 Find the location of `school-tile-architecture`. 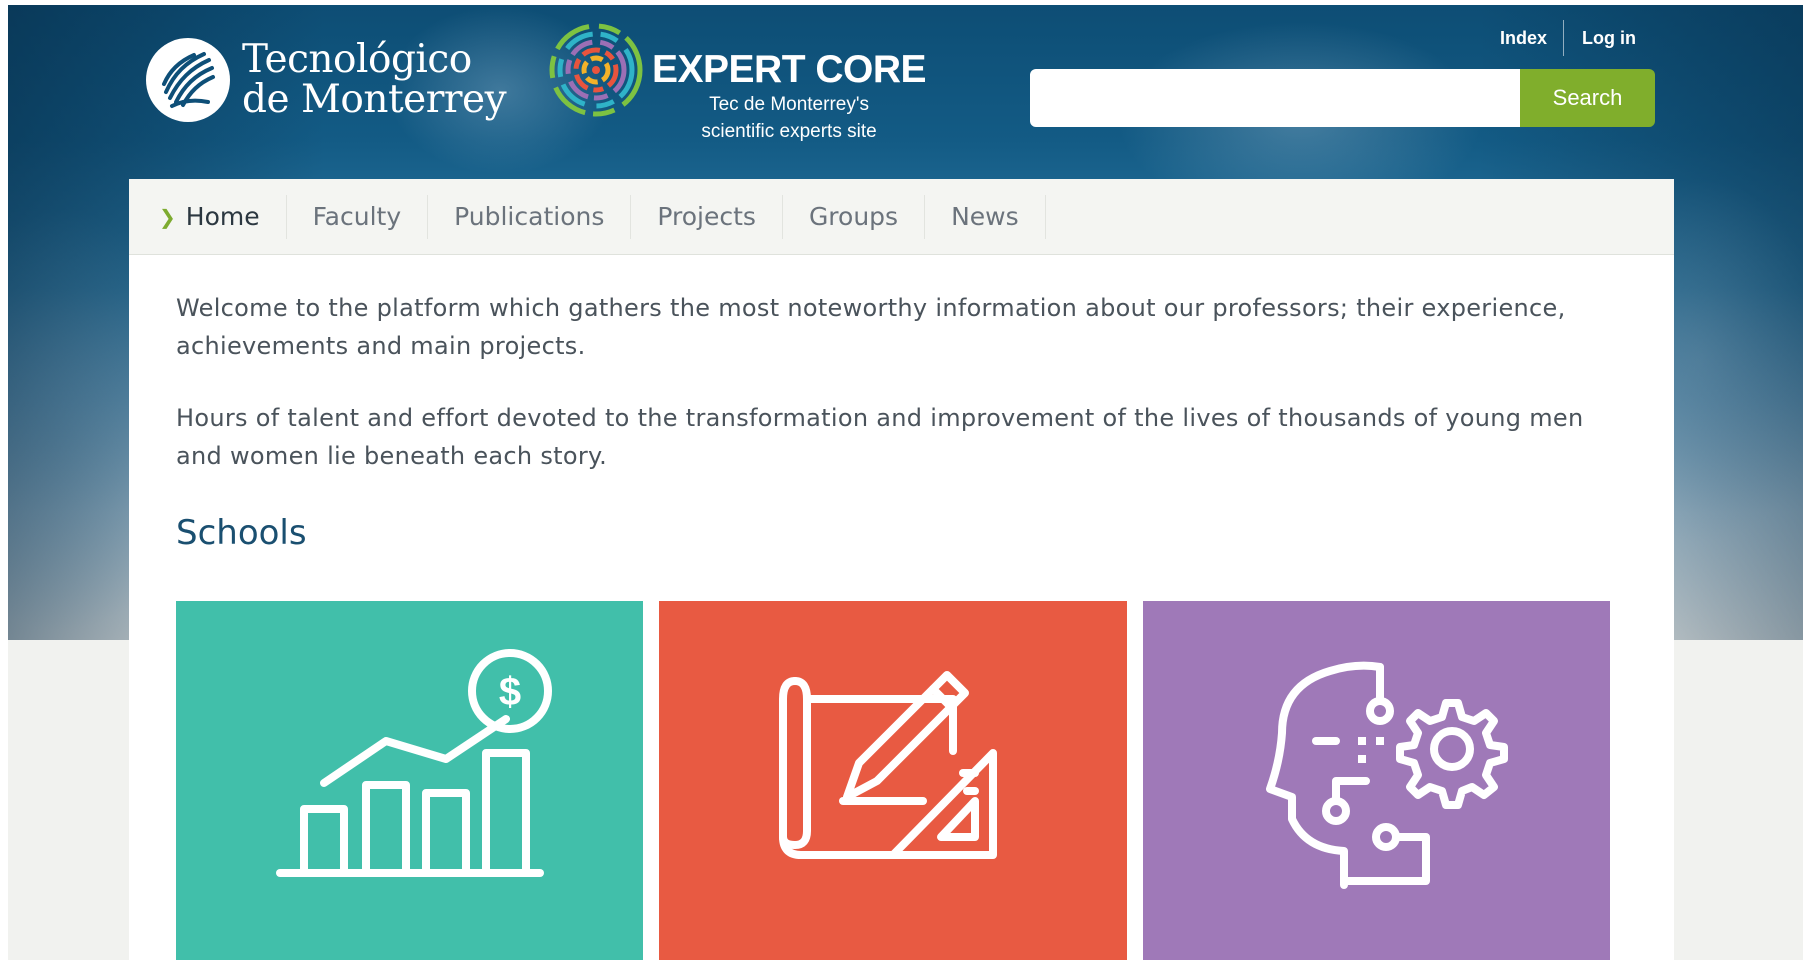

school-tile-architecture is located at coordinates (893, 780).